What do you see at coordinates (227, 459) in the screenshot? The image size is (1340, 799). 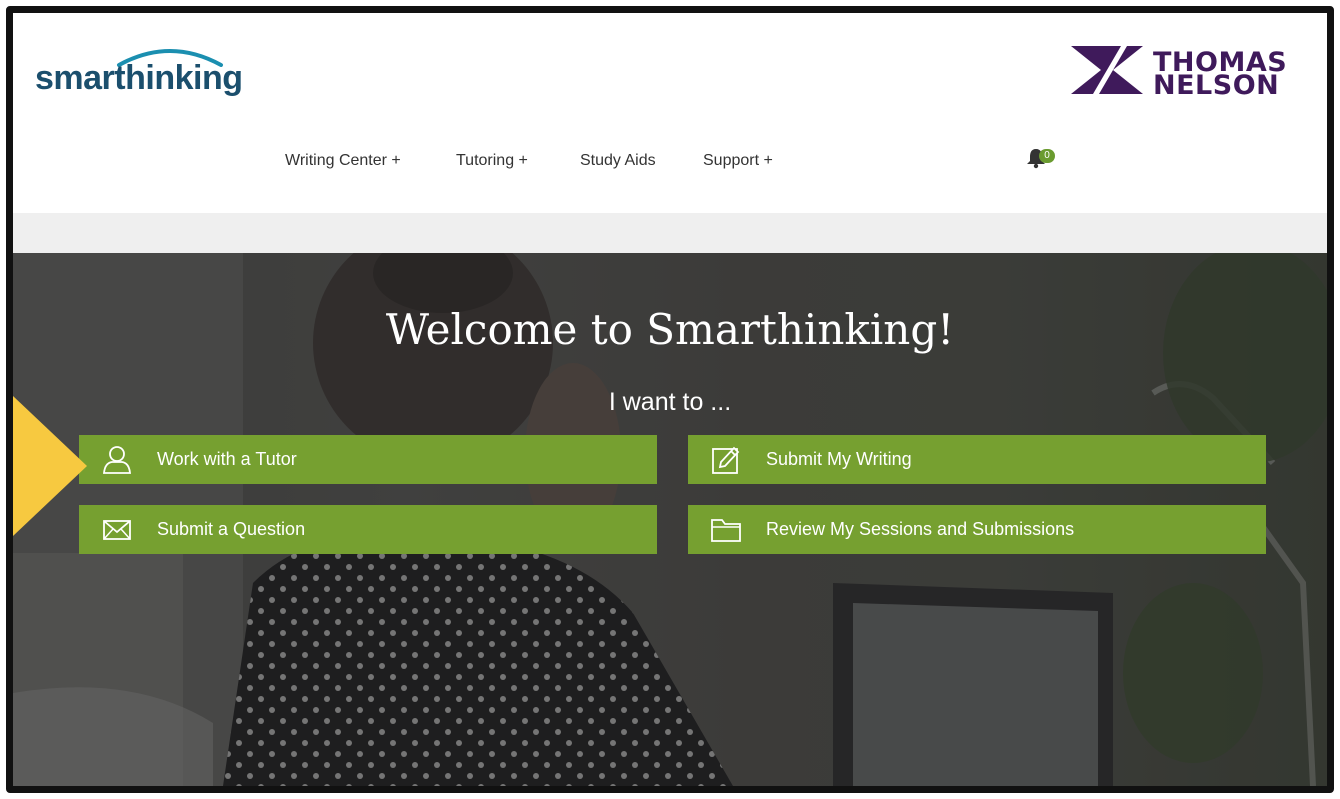 I see `work-with-tutor-label: Work with a Tutor` at bounding box center [227, 459].